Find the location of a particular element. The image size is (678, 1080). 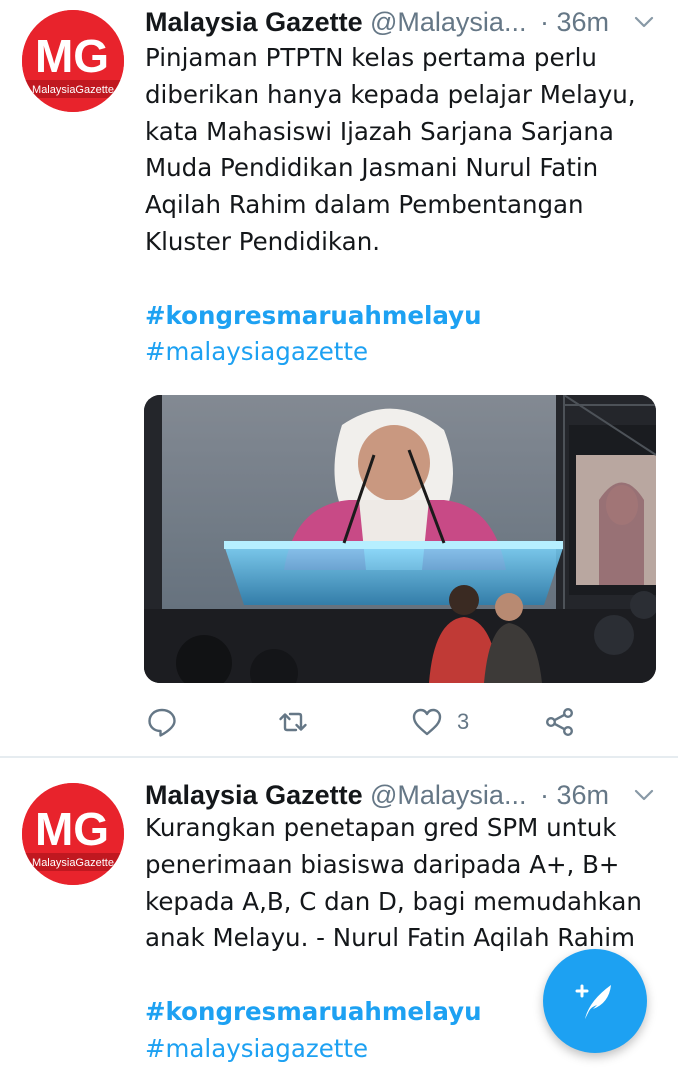

like-button: 3 is located at coordinates (440, 722).